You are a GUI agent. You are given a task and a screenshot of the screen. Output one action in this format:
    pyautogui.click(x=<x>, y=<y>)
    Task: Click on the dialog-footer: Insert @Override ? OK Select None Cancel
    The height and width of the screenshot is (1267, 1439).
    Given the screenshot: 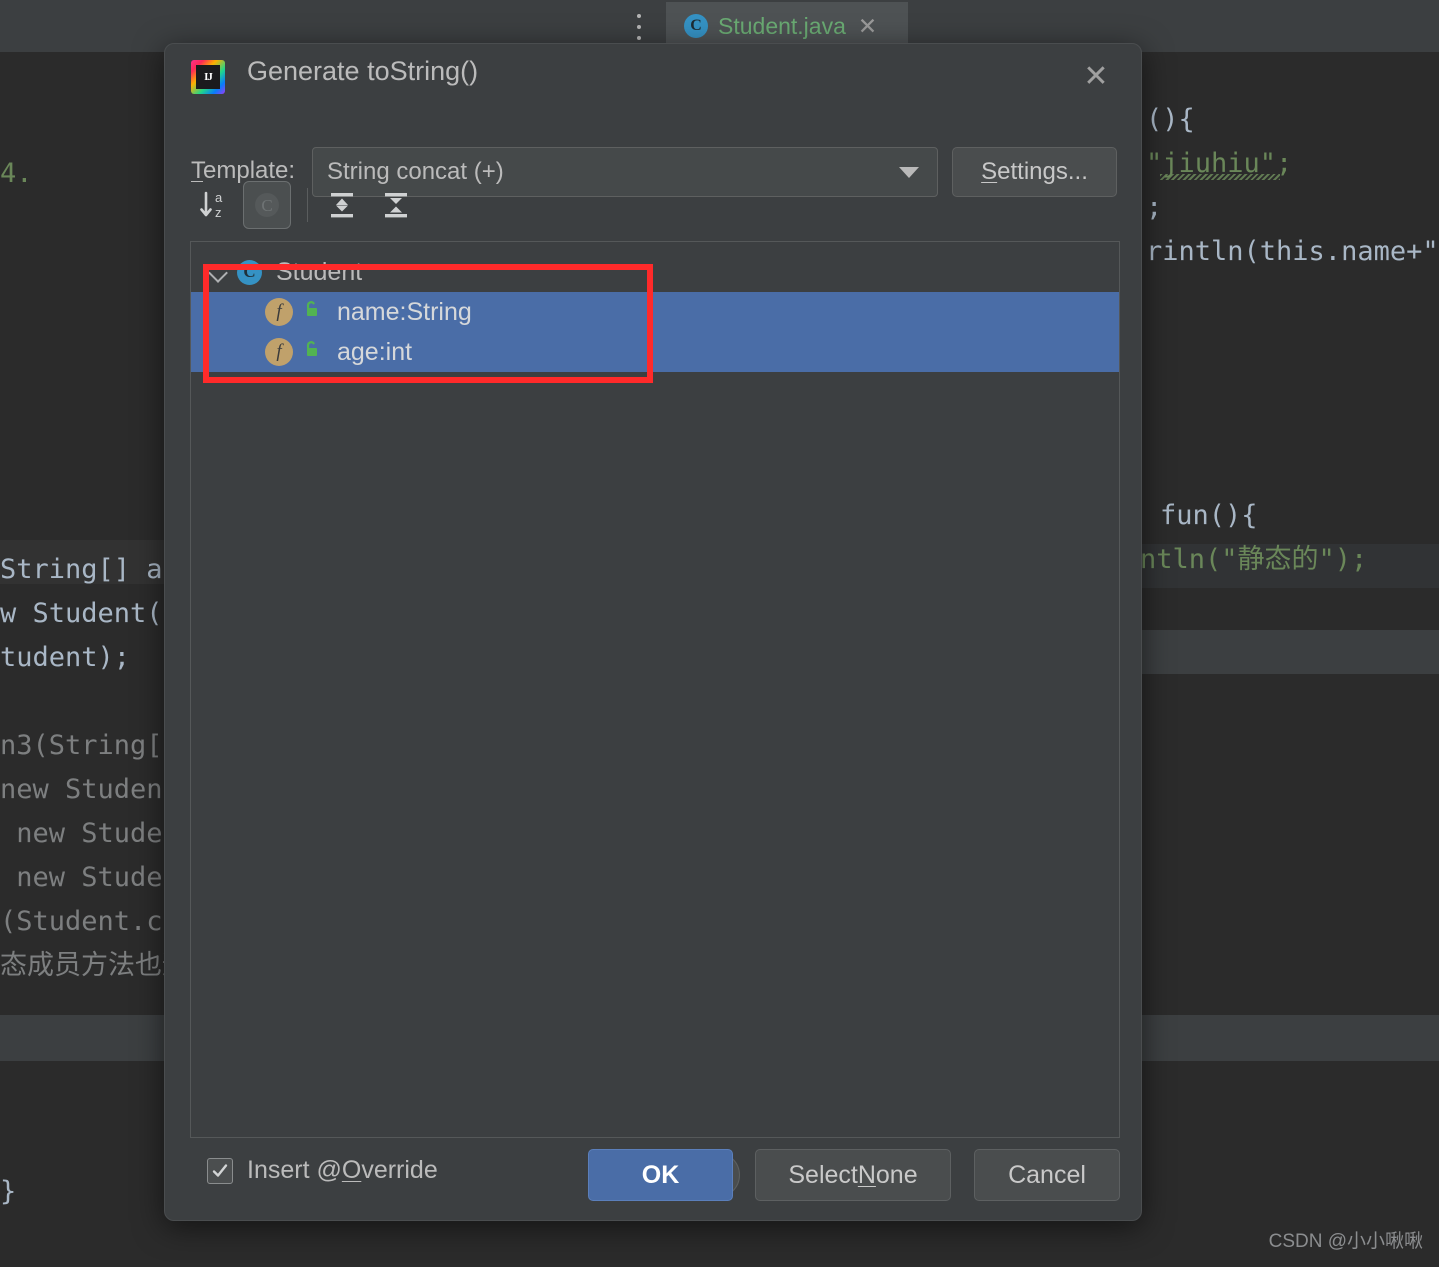 What is the action you would take?
    pyautogui.click(x=653, y=1175)
    